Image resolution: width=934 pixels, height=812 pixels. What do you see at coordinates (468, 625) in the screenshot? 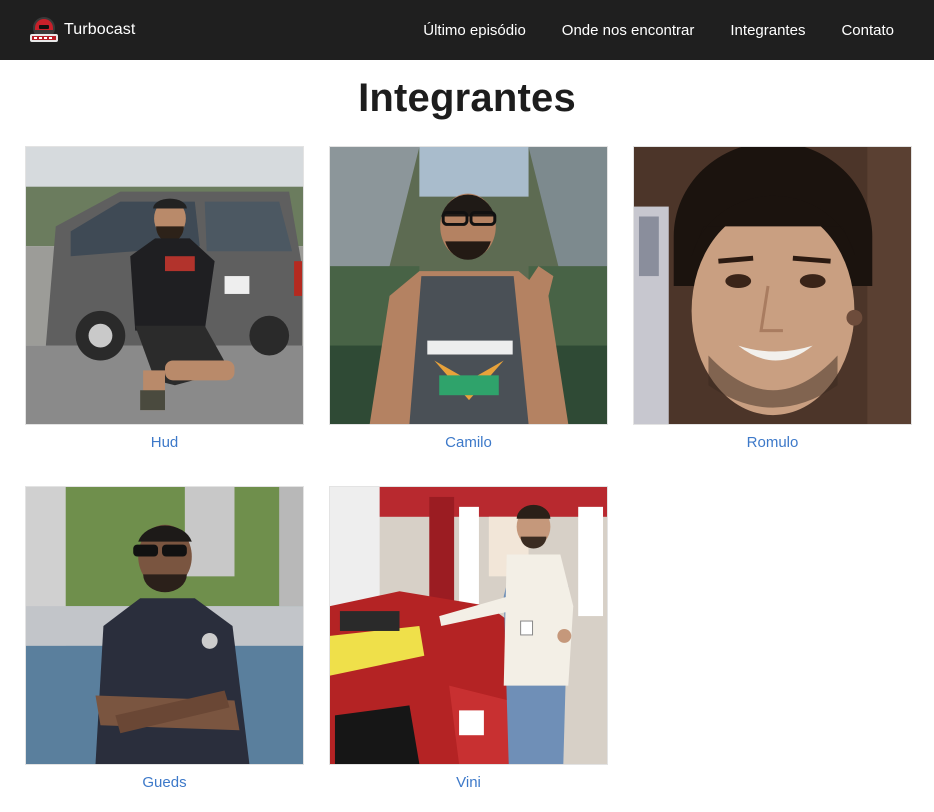
I see `member-photo-vini` at bounding box center [468, 625].